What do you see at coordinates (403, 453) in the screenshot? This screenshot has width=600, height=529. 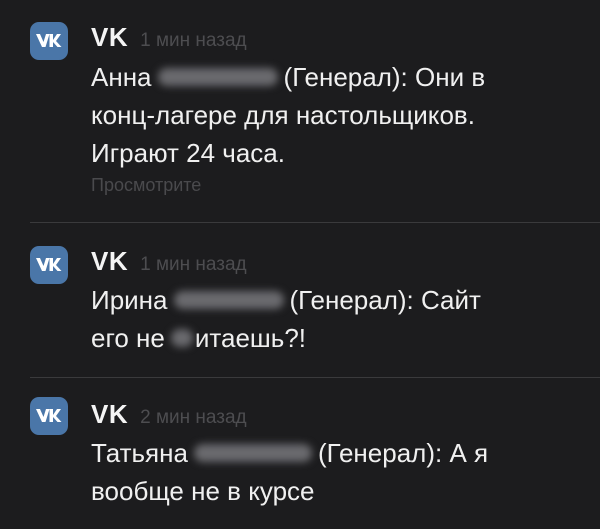 I see `message-text: (Генерал): А я` at bounding box center [403, 453].